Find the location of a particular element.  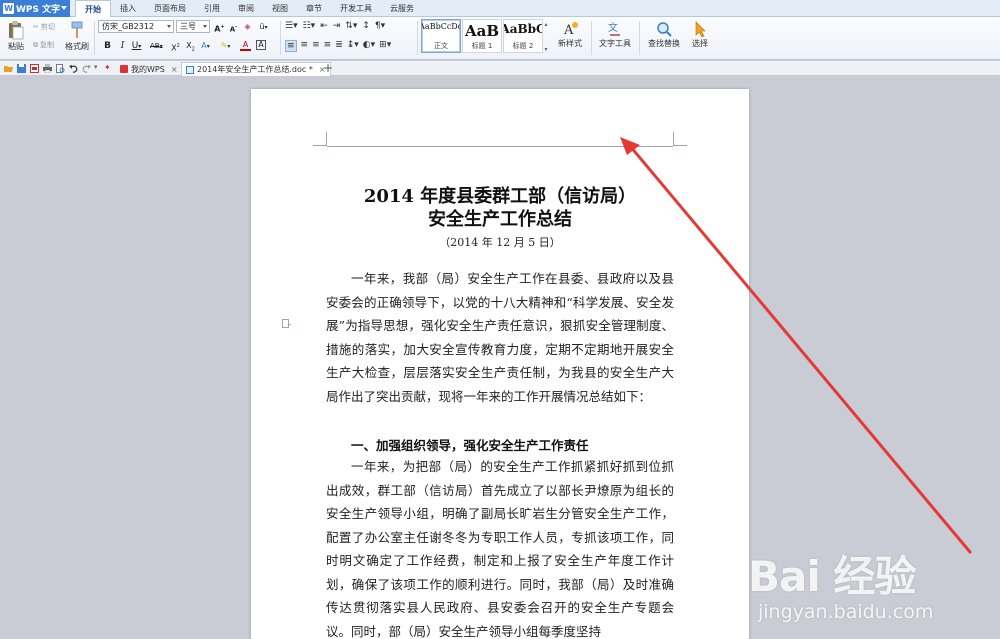

shading-icon: ◐▾ is located at coordinates (369, 46).